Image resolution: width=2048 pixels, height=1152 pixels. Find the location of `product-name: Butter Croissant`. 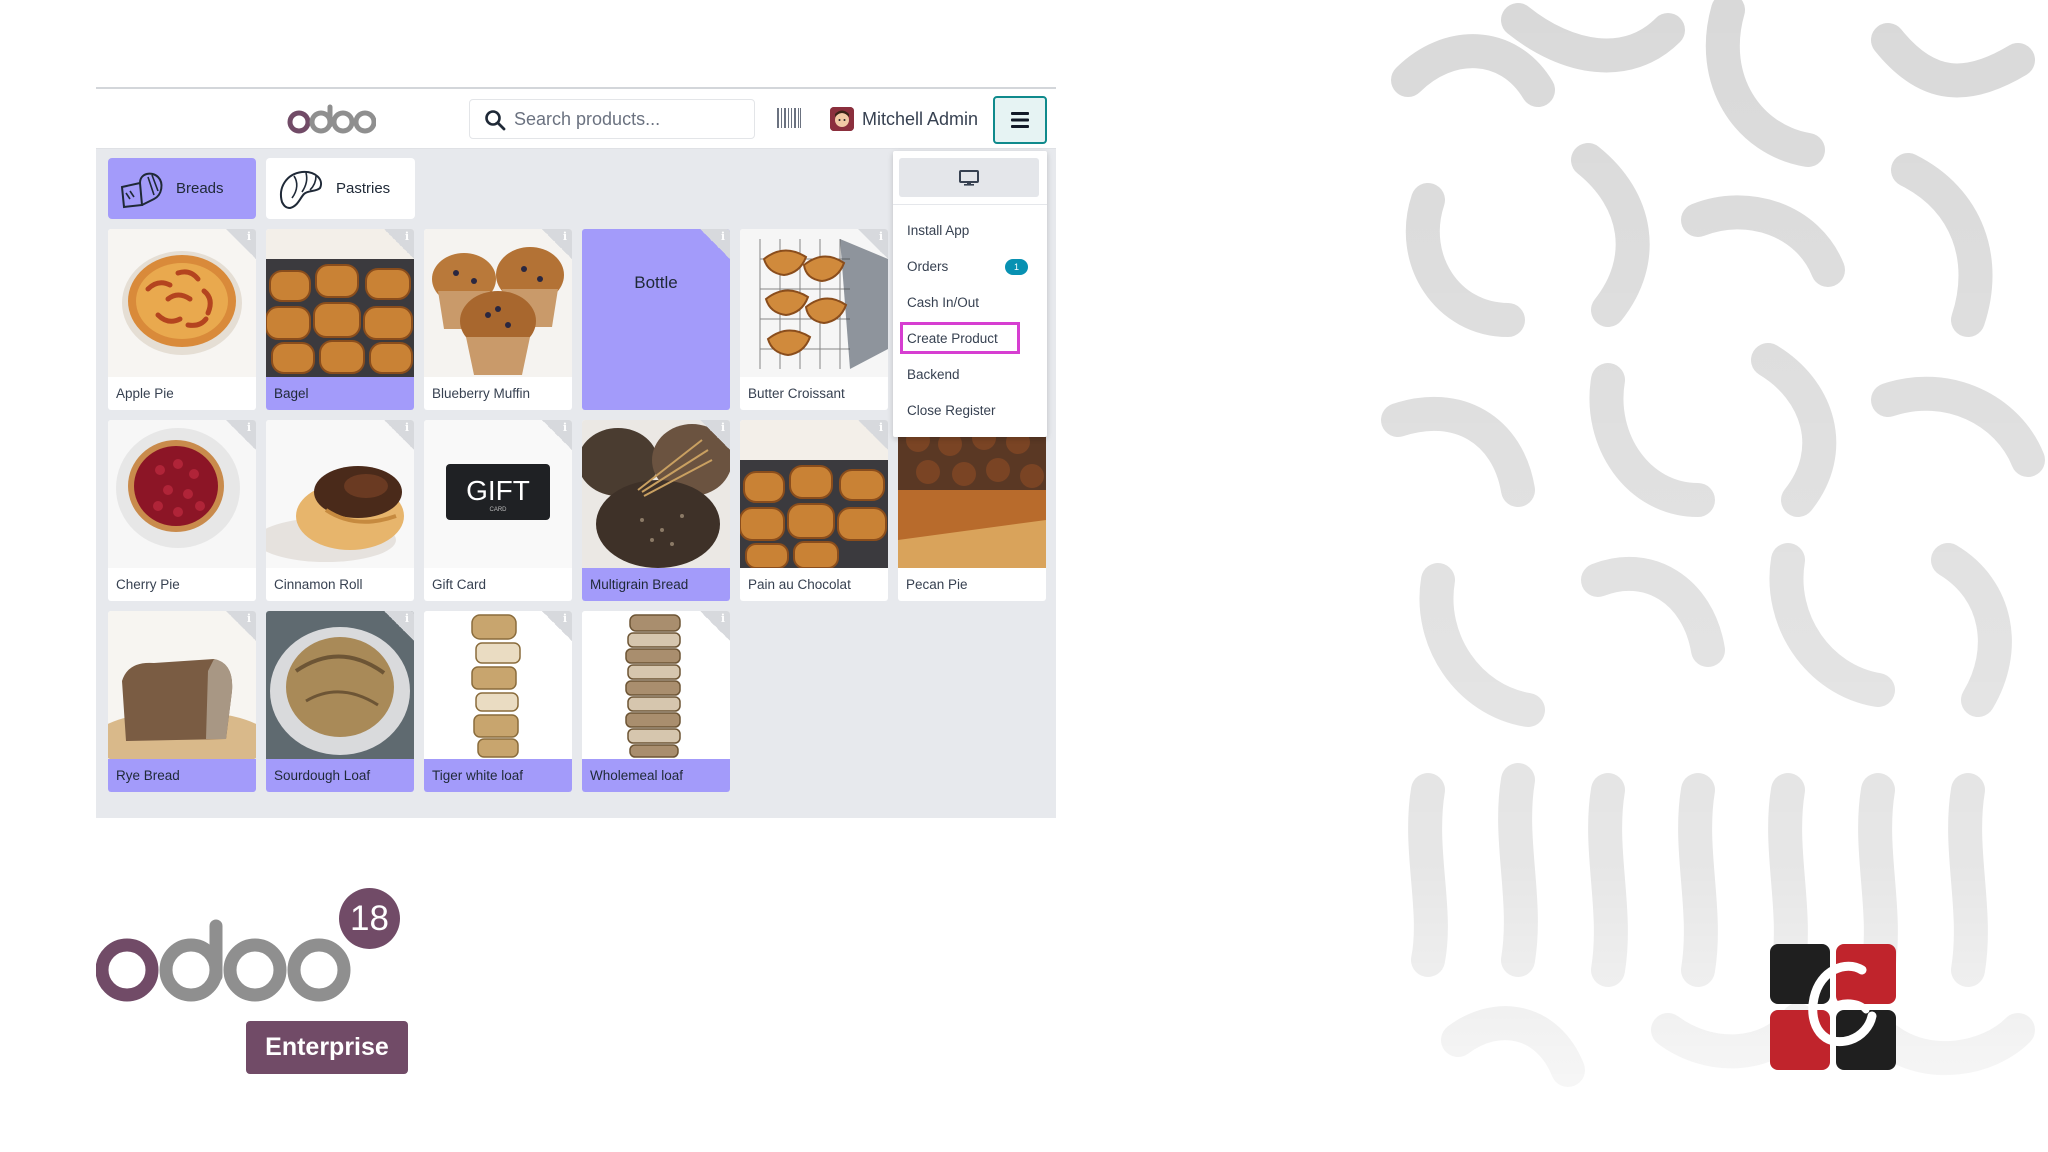

product-name: Butter Croissant is located at coordinates (796, 393).